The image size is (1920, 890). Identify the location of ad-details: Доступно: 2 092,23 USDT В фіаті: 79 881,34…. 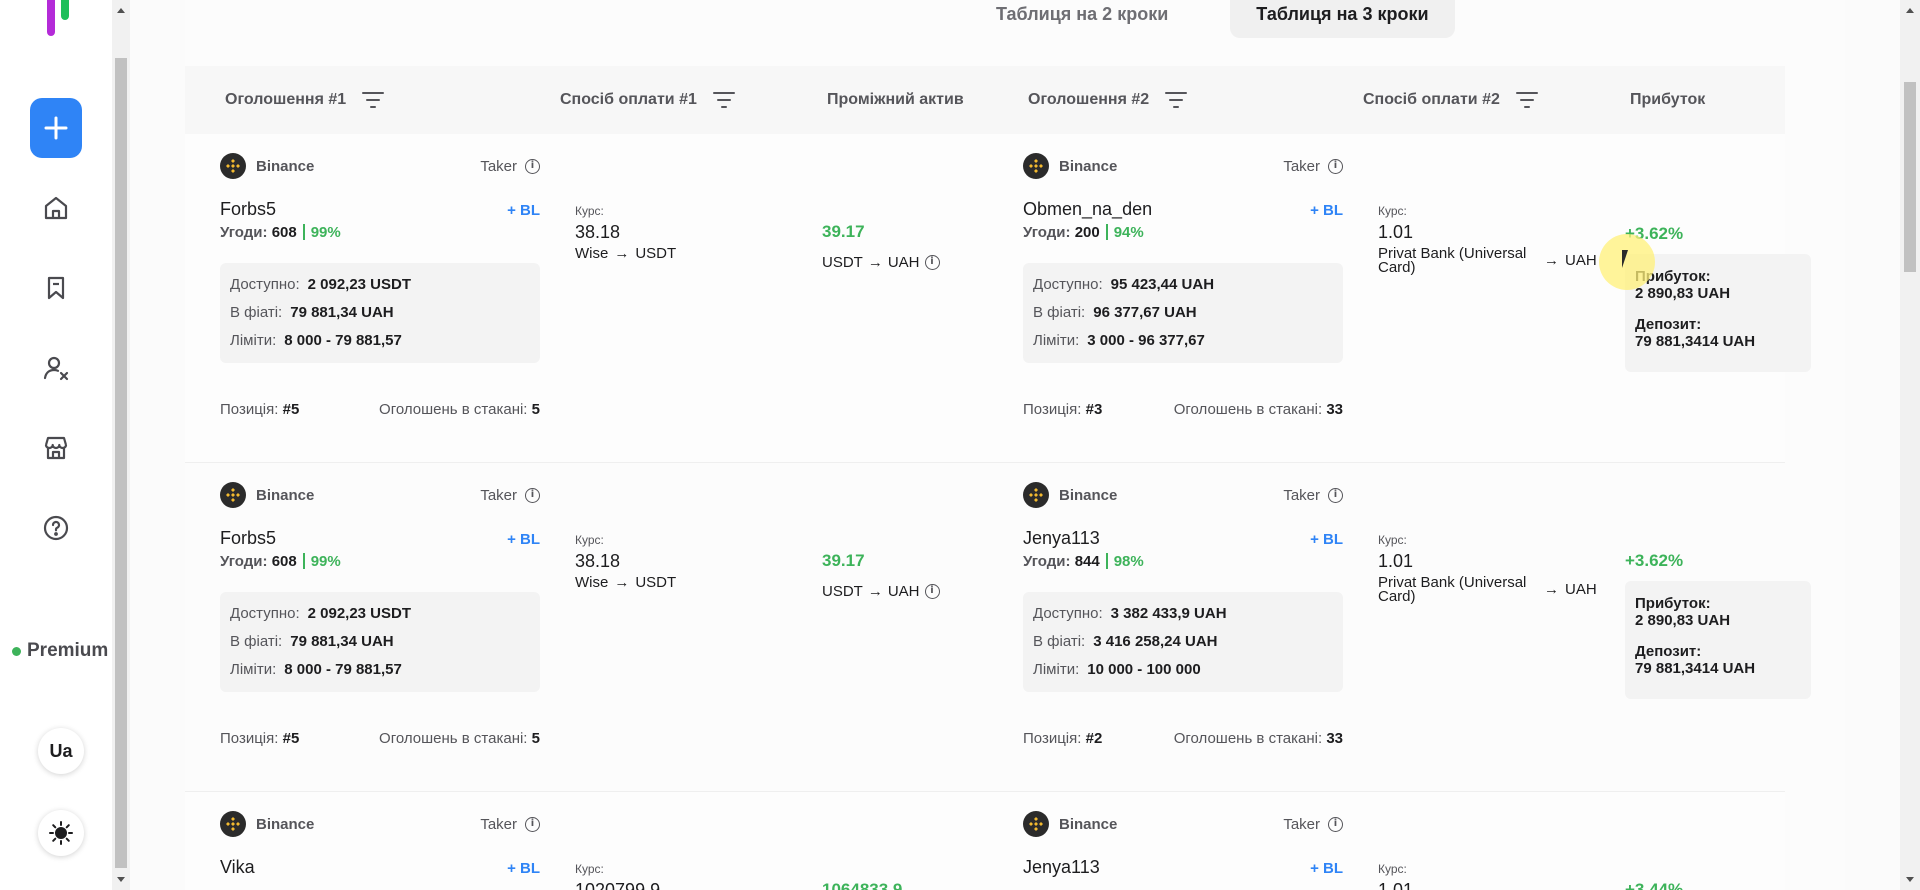
(380, 313).